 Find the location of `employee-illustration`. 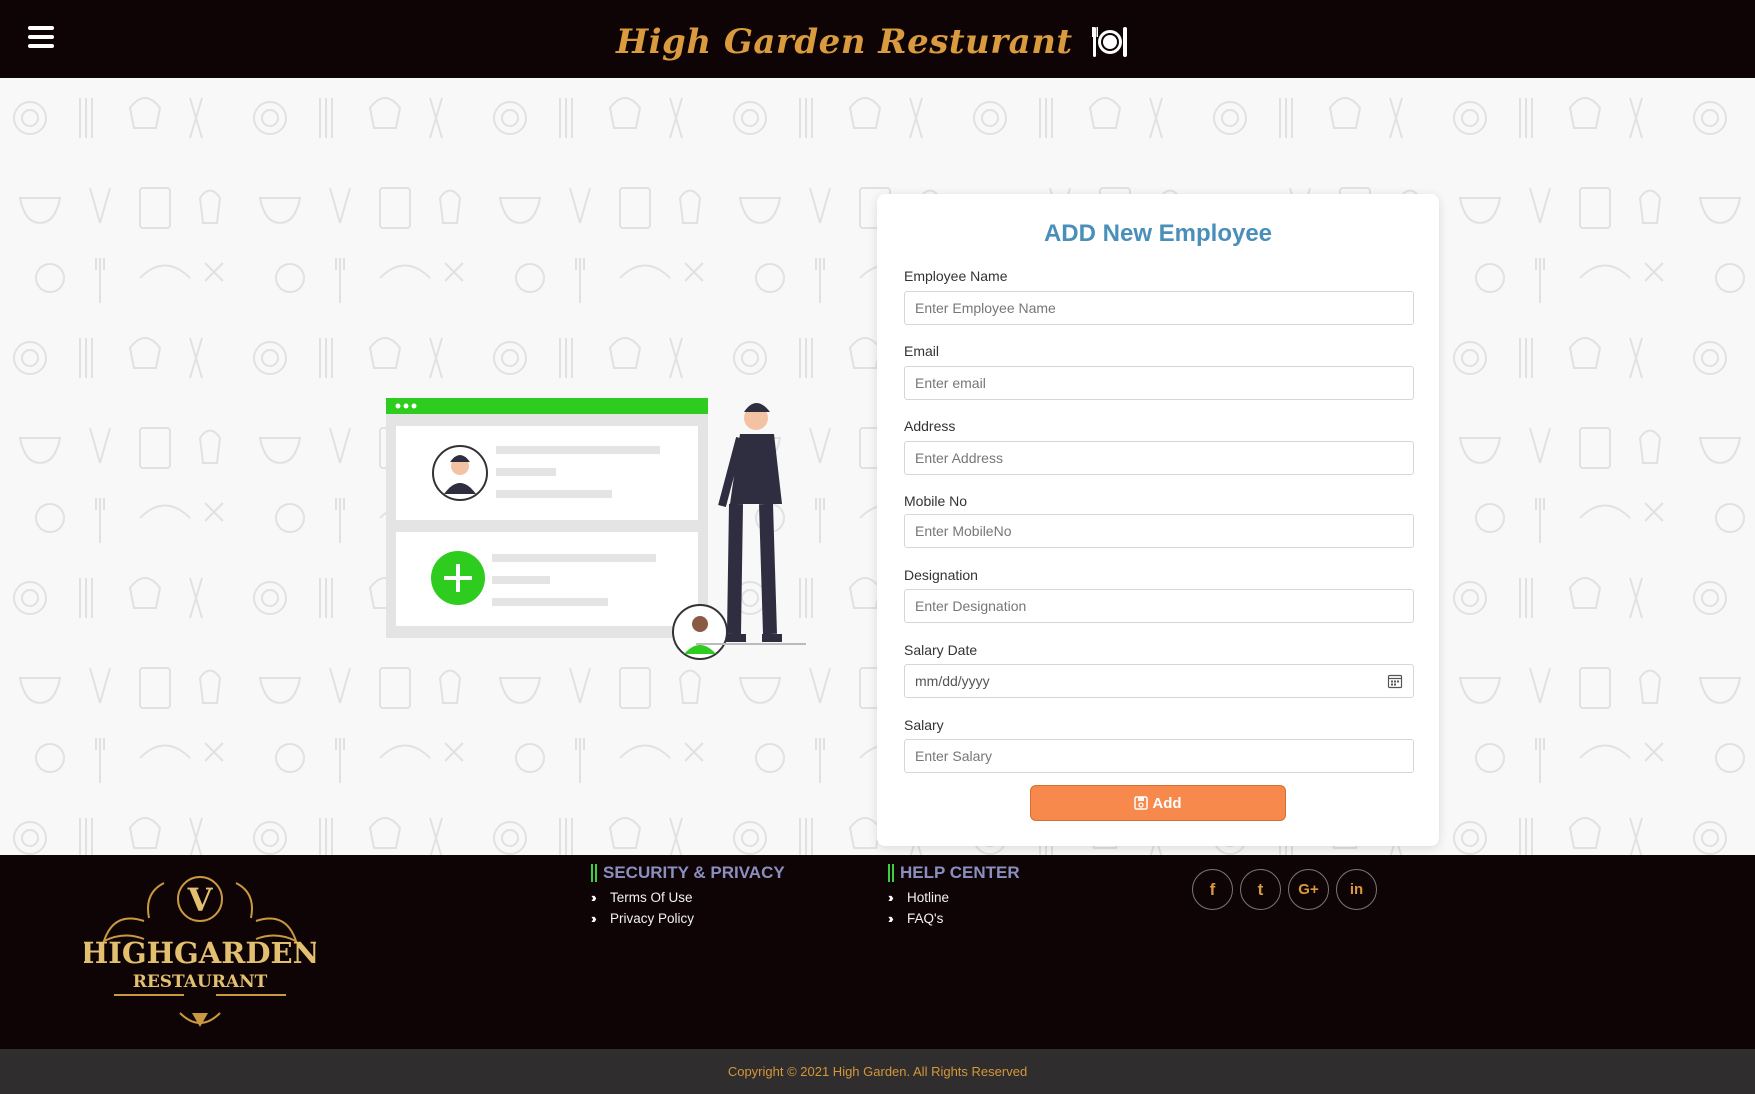

employee-illustration is located at coordinates (596, 529).